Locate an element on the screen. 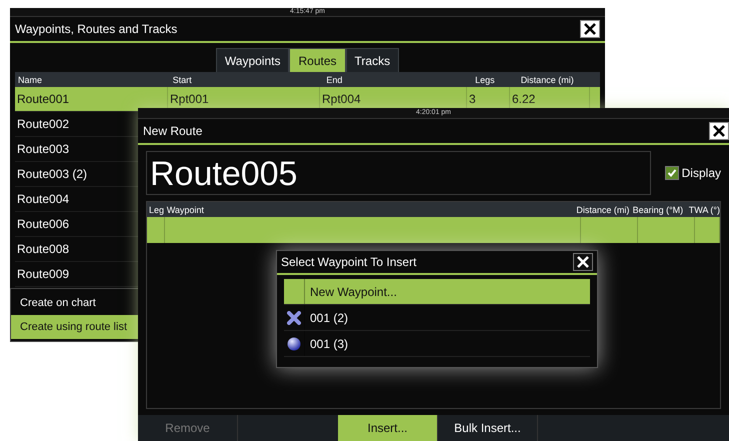  window-title: Waypoints, Routes and Tracks is located at coordinates (96, 29).